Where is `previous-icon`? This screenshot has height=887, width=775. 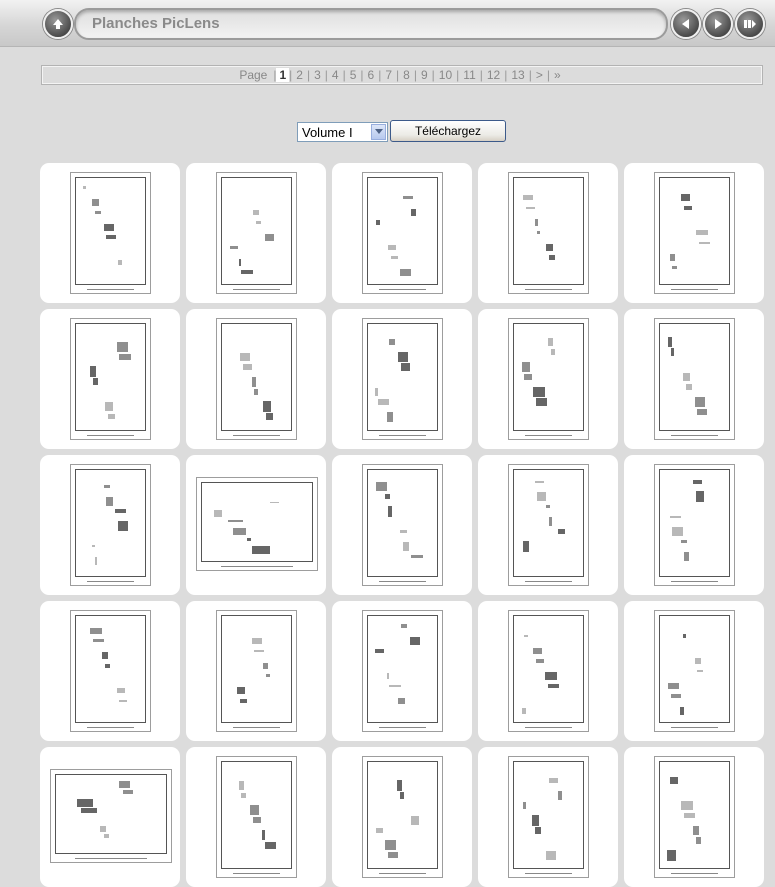 previous-icon is located at coordinates (685, 24).